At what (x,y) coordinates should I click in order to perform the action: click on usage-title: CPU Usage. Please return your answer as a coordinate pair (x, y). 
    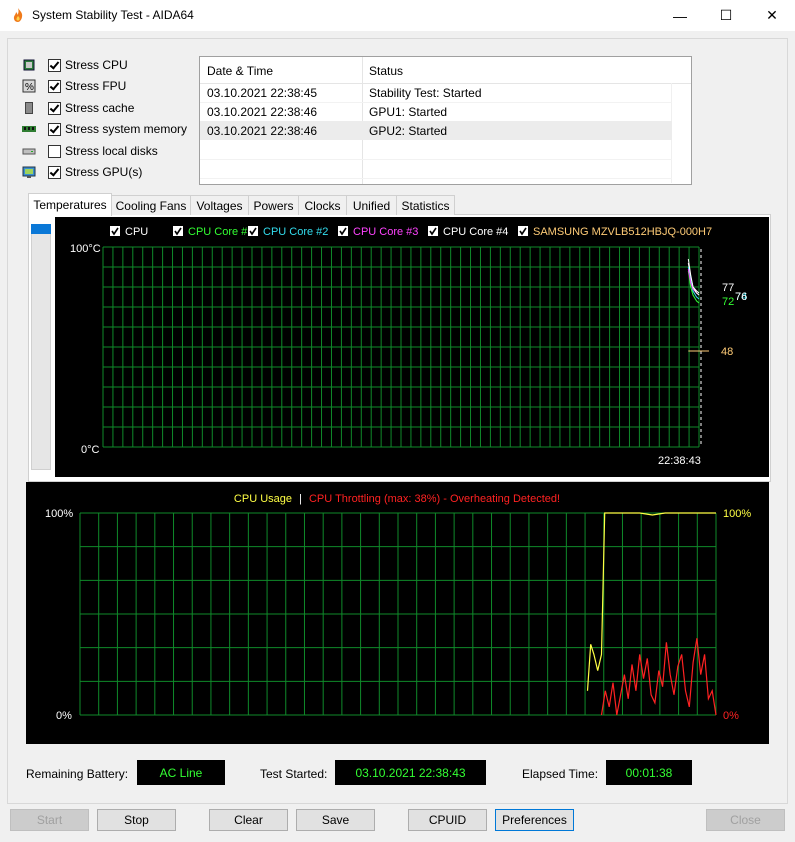
    Looking at the image, I should click on (263, 499).